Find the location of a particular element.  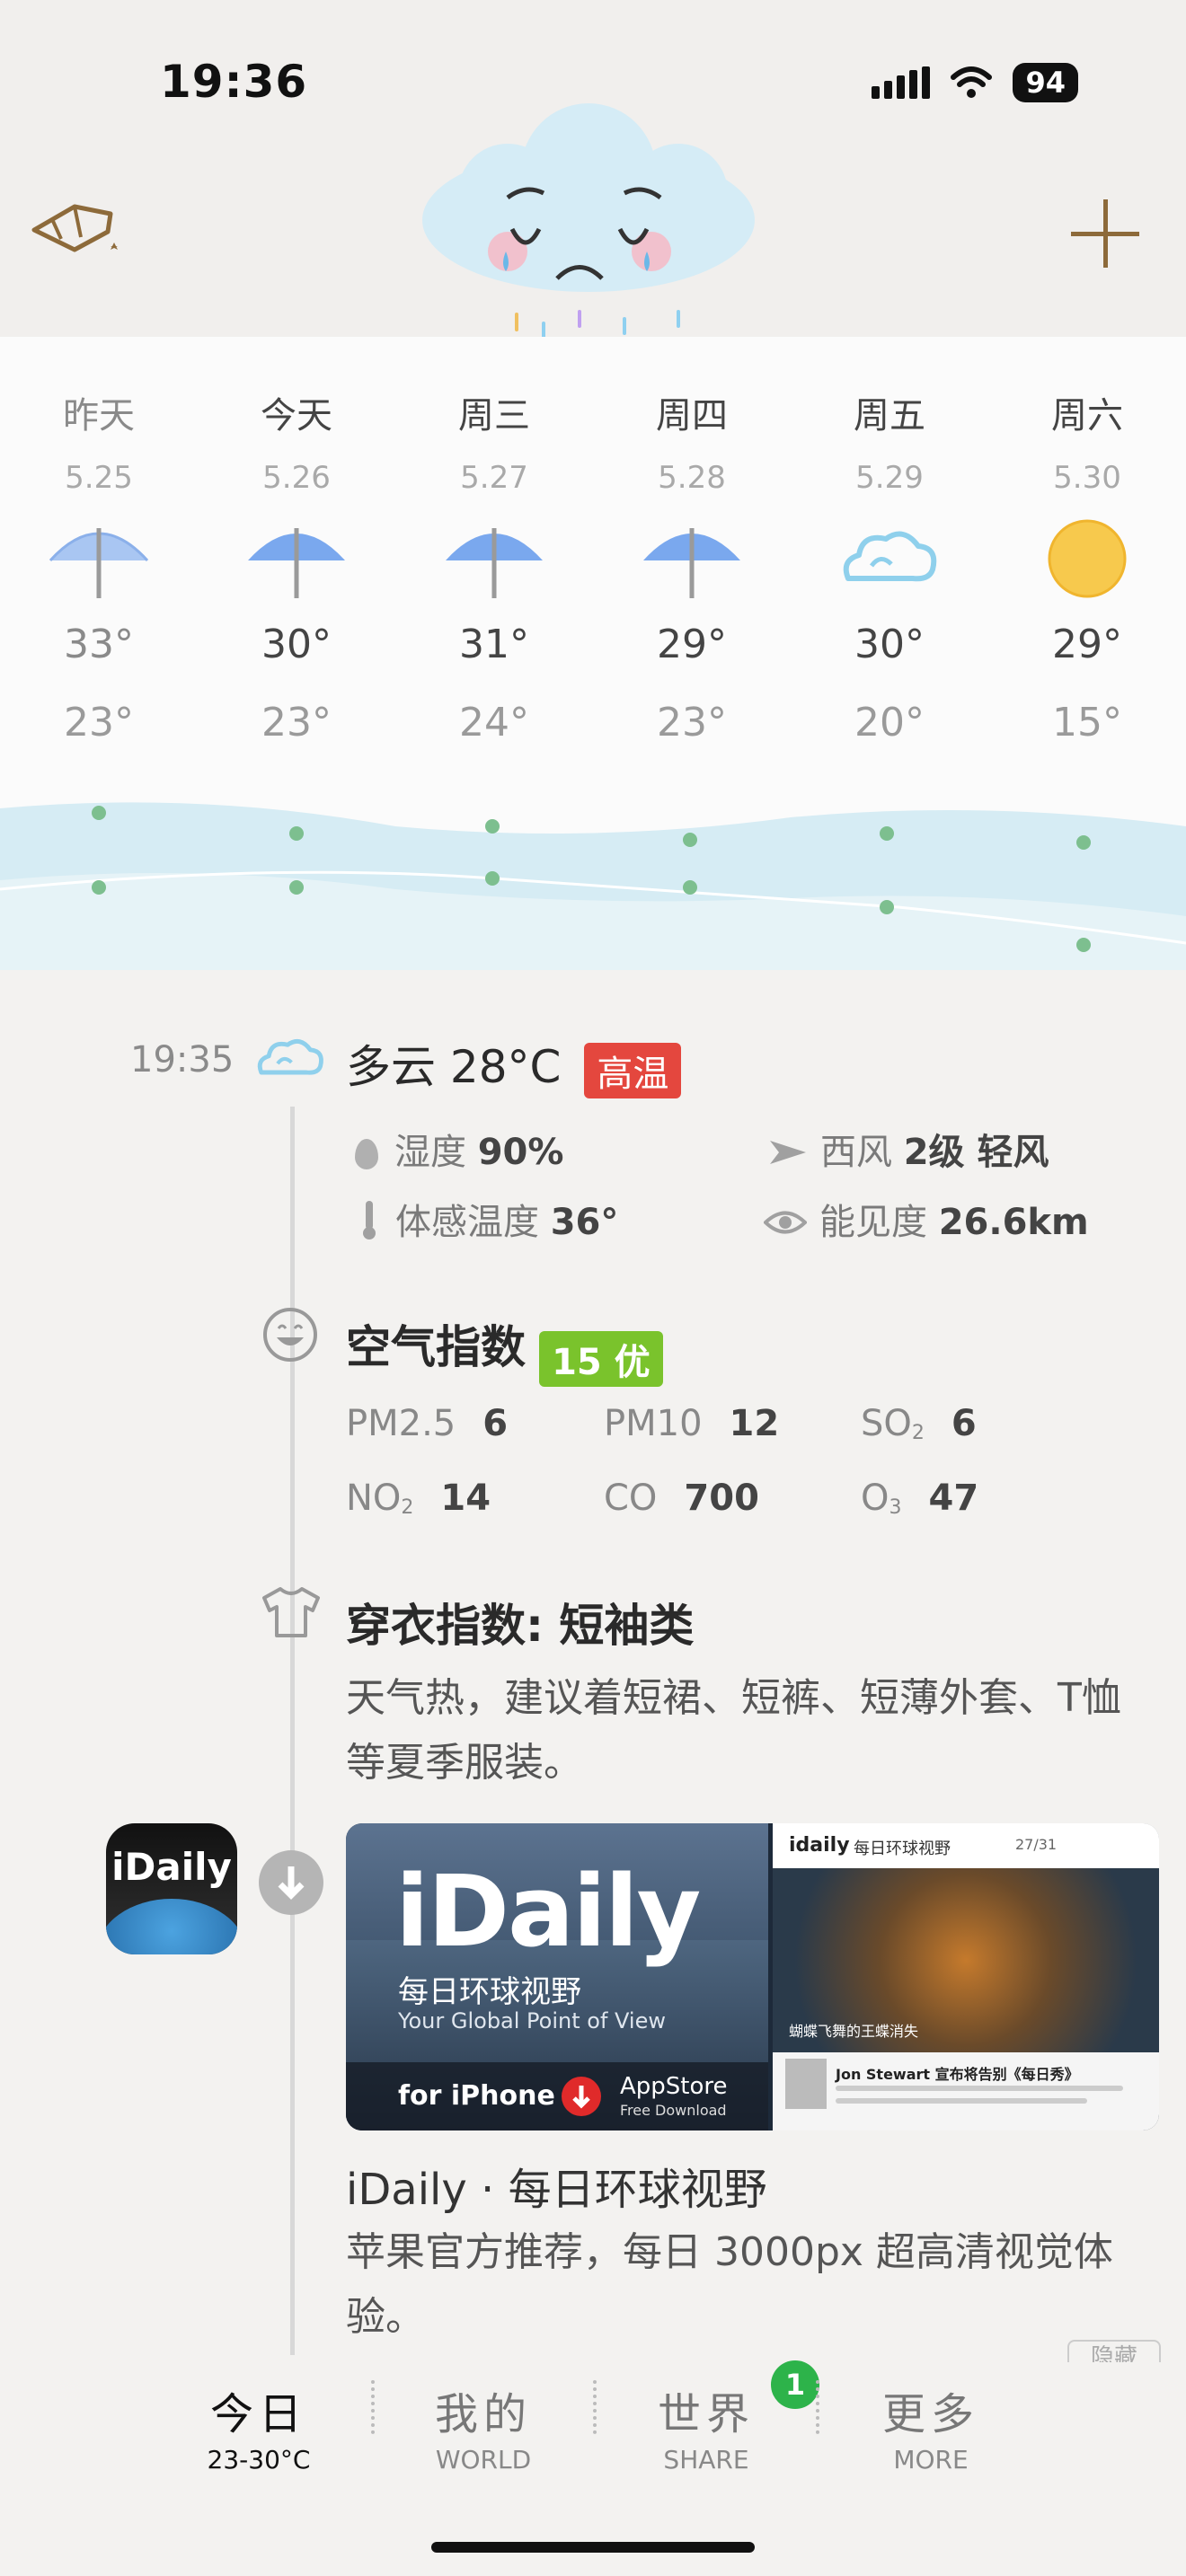

nav-today: 今日 23-30°C is located at coordinates (259, 2426).